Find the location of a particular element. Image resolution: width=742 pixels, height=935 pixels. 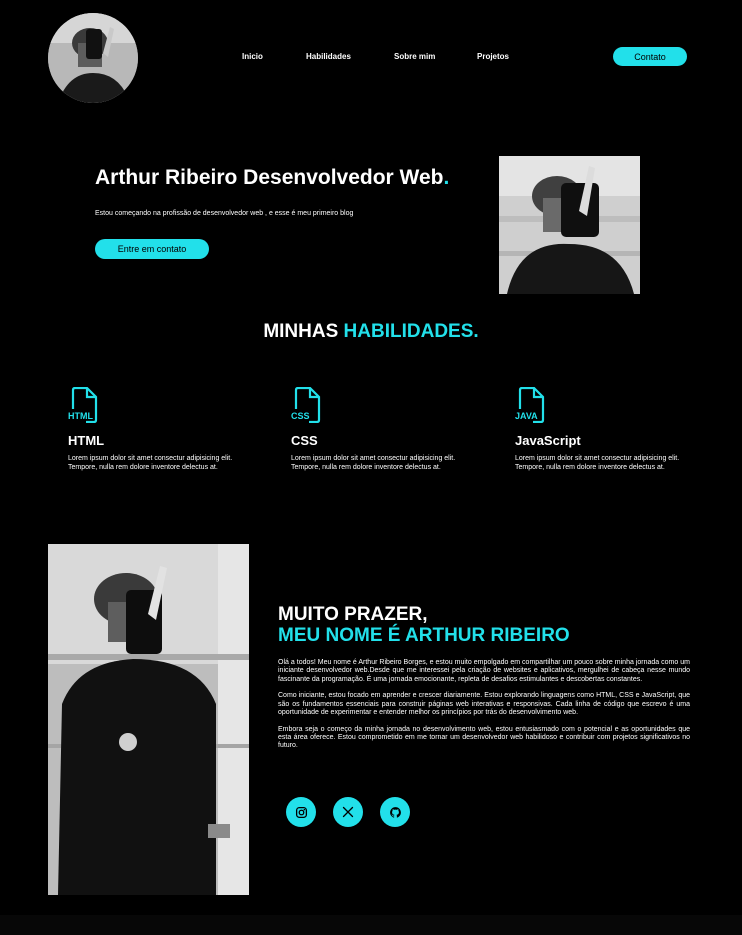

nav-link-projetos: Projetos is located at coordinates (493, 56).